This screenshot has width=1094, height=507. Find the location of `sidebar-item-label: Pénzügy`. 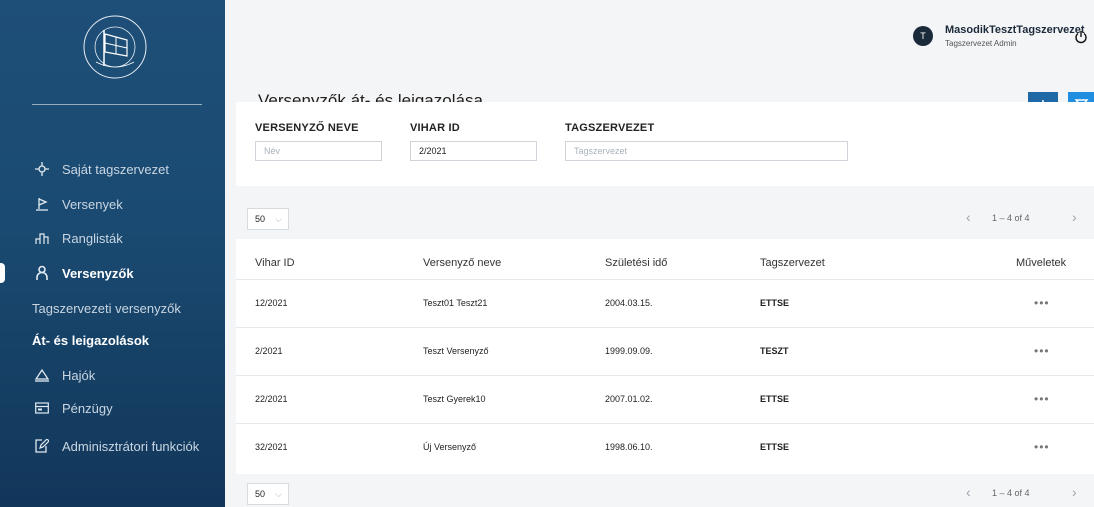

sidebar-item-label: Pénzügy is located at coordinates (87, 408).